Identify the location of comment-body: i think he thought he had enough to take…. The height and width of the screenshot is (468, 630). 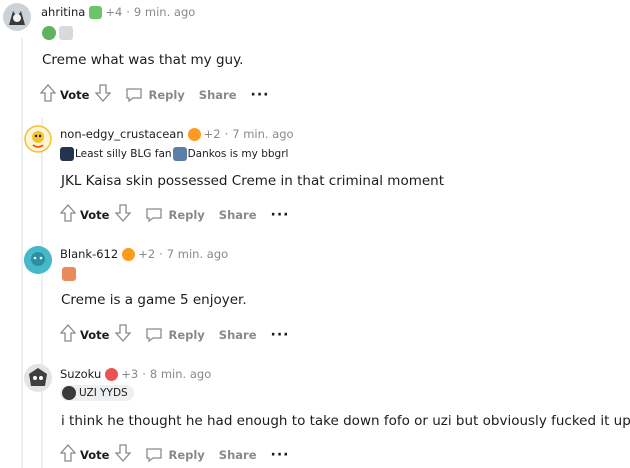
(345, 421).